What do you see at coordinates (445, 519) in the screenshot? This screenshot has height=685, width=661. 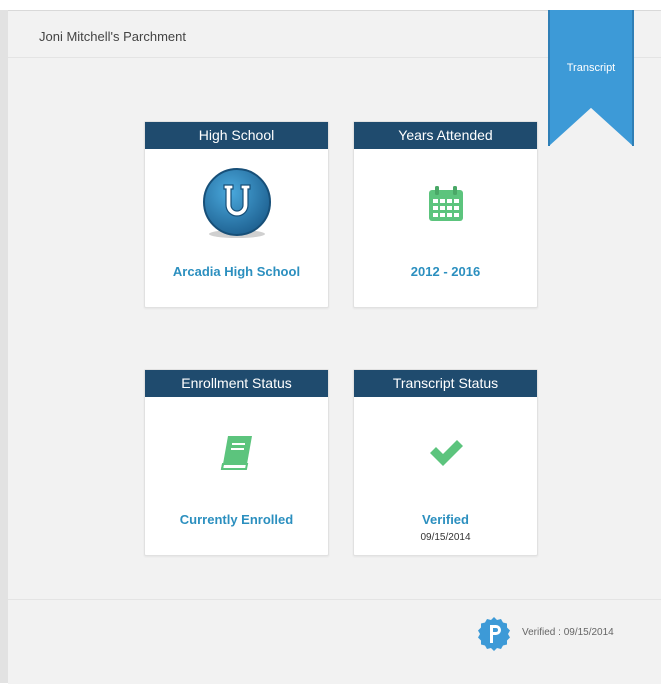 I see `transcript-status-value: Verified` at bounding box center [445, 519].